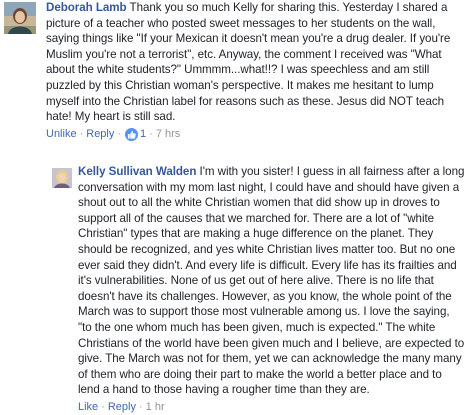 Image resolution: width=468 pixels, height=415 pixels. Describe the element at coordinates (61, 134) in the screenshot. I see `unlike-link: Unlike` at that location.